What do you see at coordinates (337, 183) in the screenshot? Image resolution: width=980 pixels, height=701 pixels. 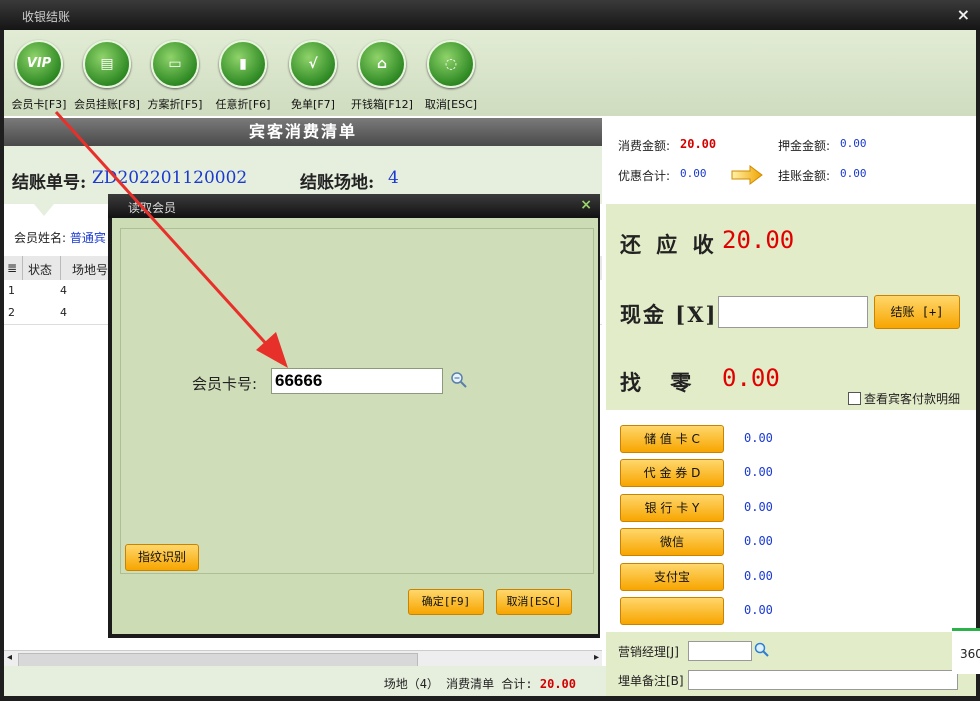 I see `venue-label: 结账场地:` at bounding box center [337, 183].